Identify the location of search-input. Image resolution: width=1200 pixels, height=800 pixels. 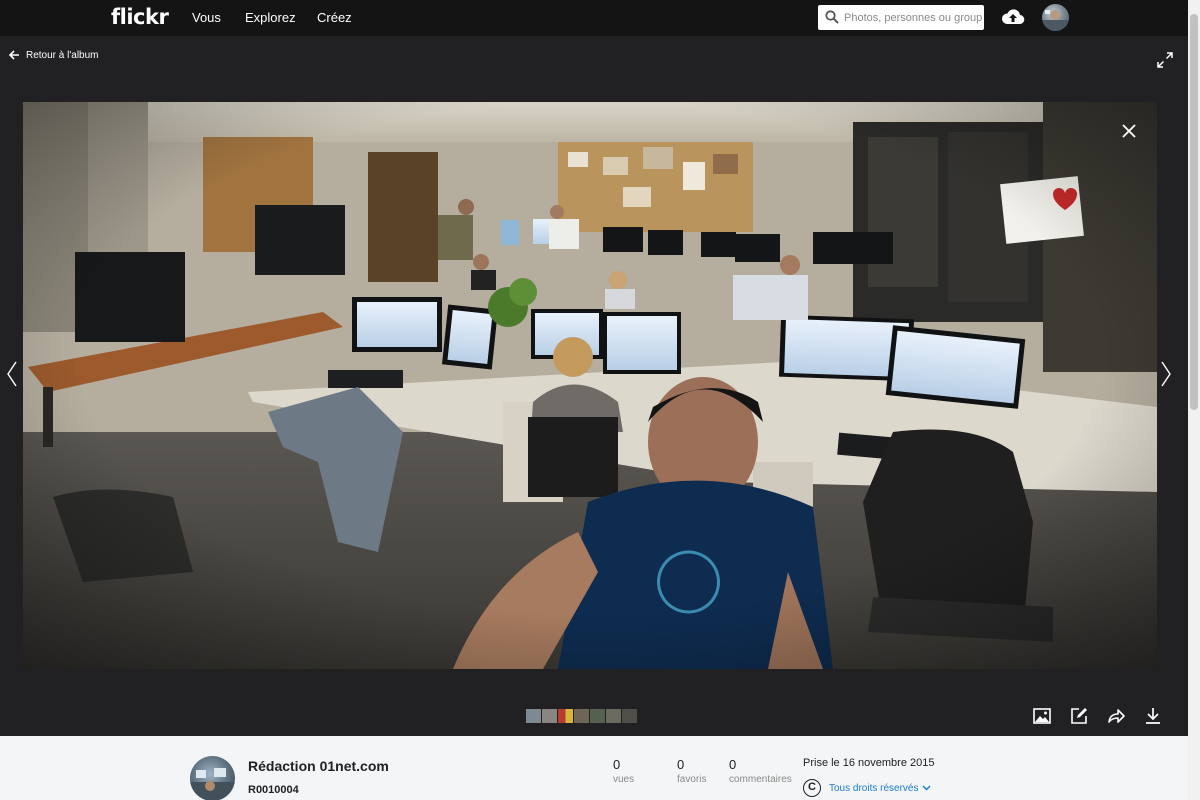
(913, 17).